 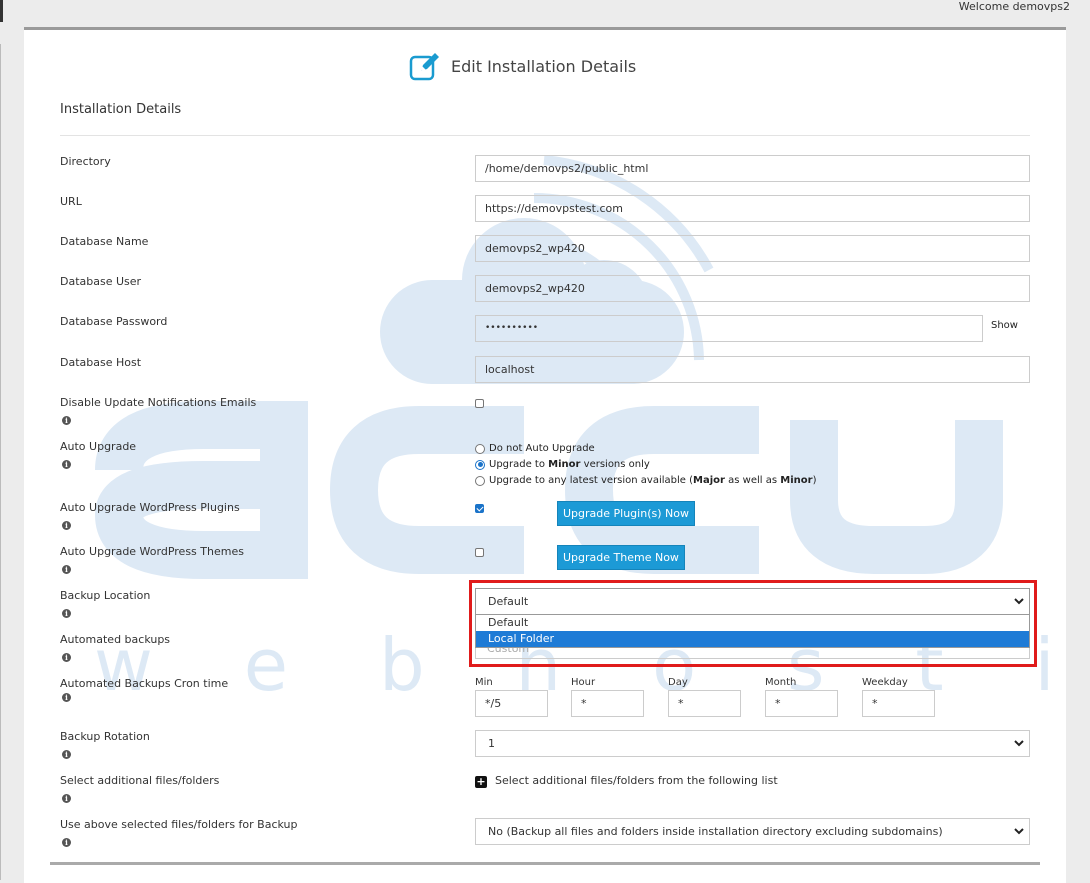 What do you see at coordinates (101, 281) in the screenshot?
I see `db-user-label: Database User` at bounding box center [101, 281].